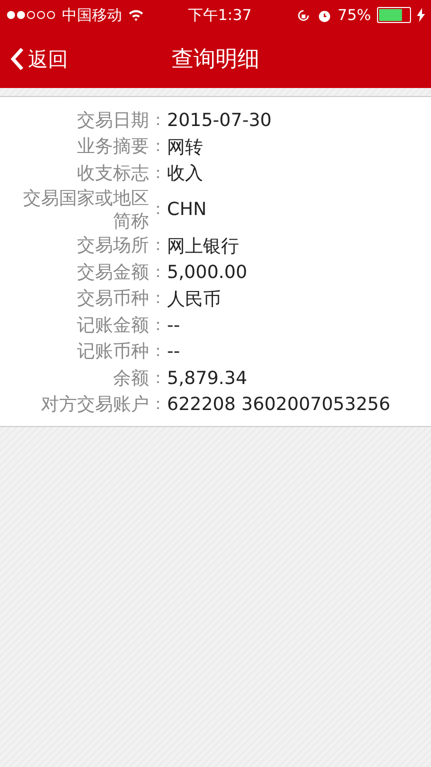 This screenshot has width=431, height=767. What do you see at coordinates (194, 299) in the screenshot?
I see `field-value: 人民币` at bounding box center [194, 299].